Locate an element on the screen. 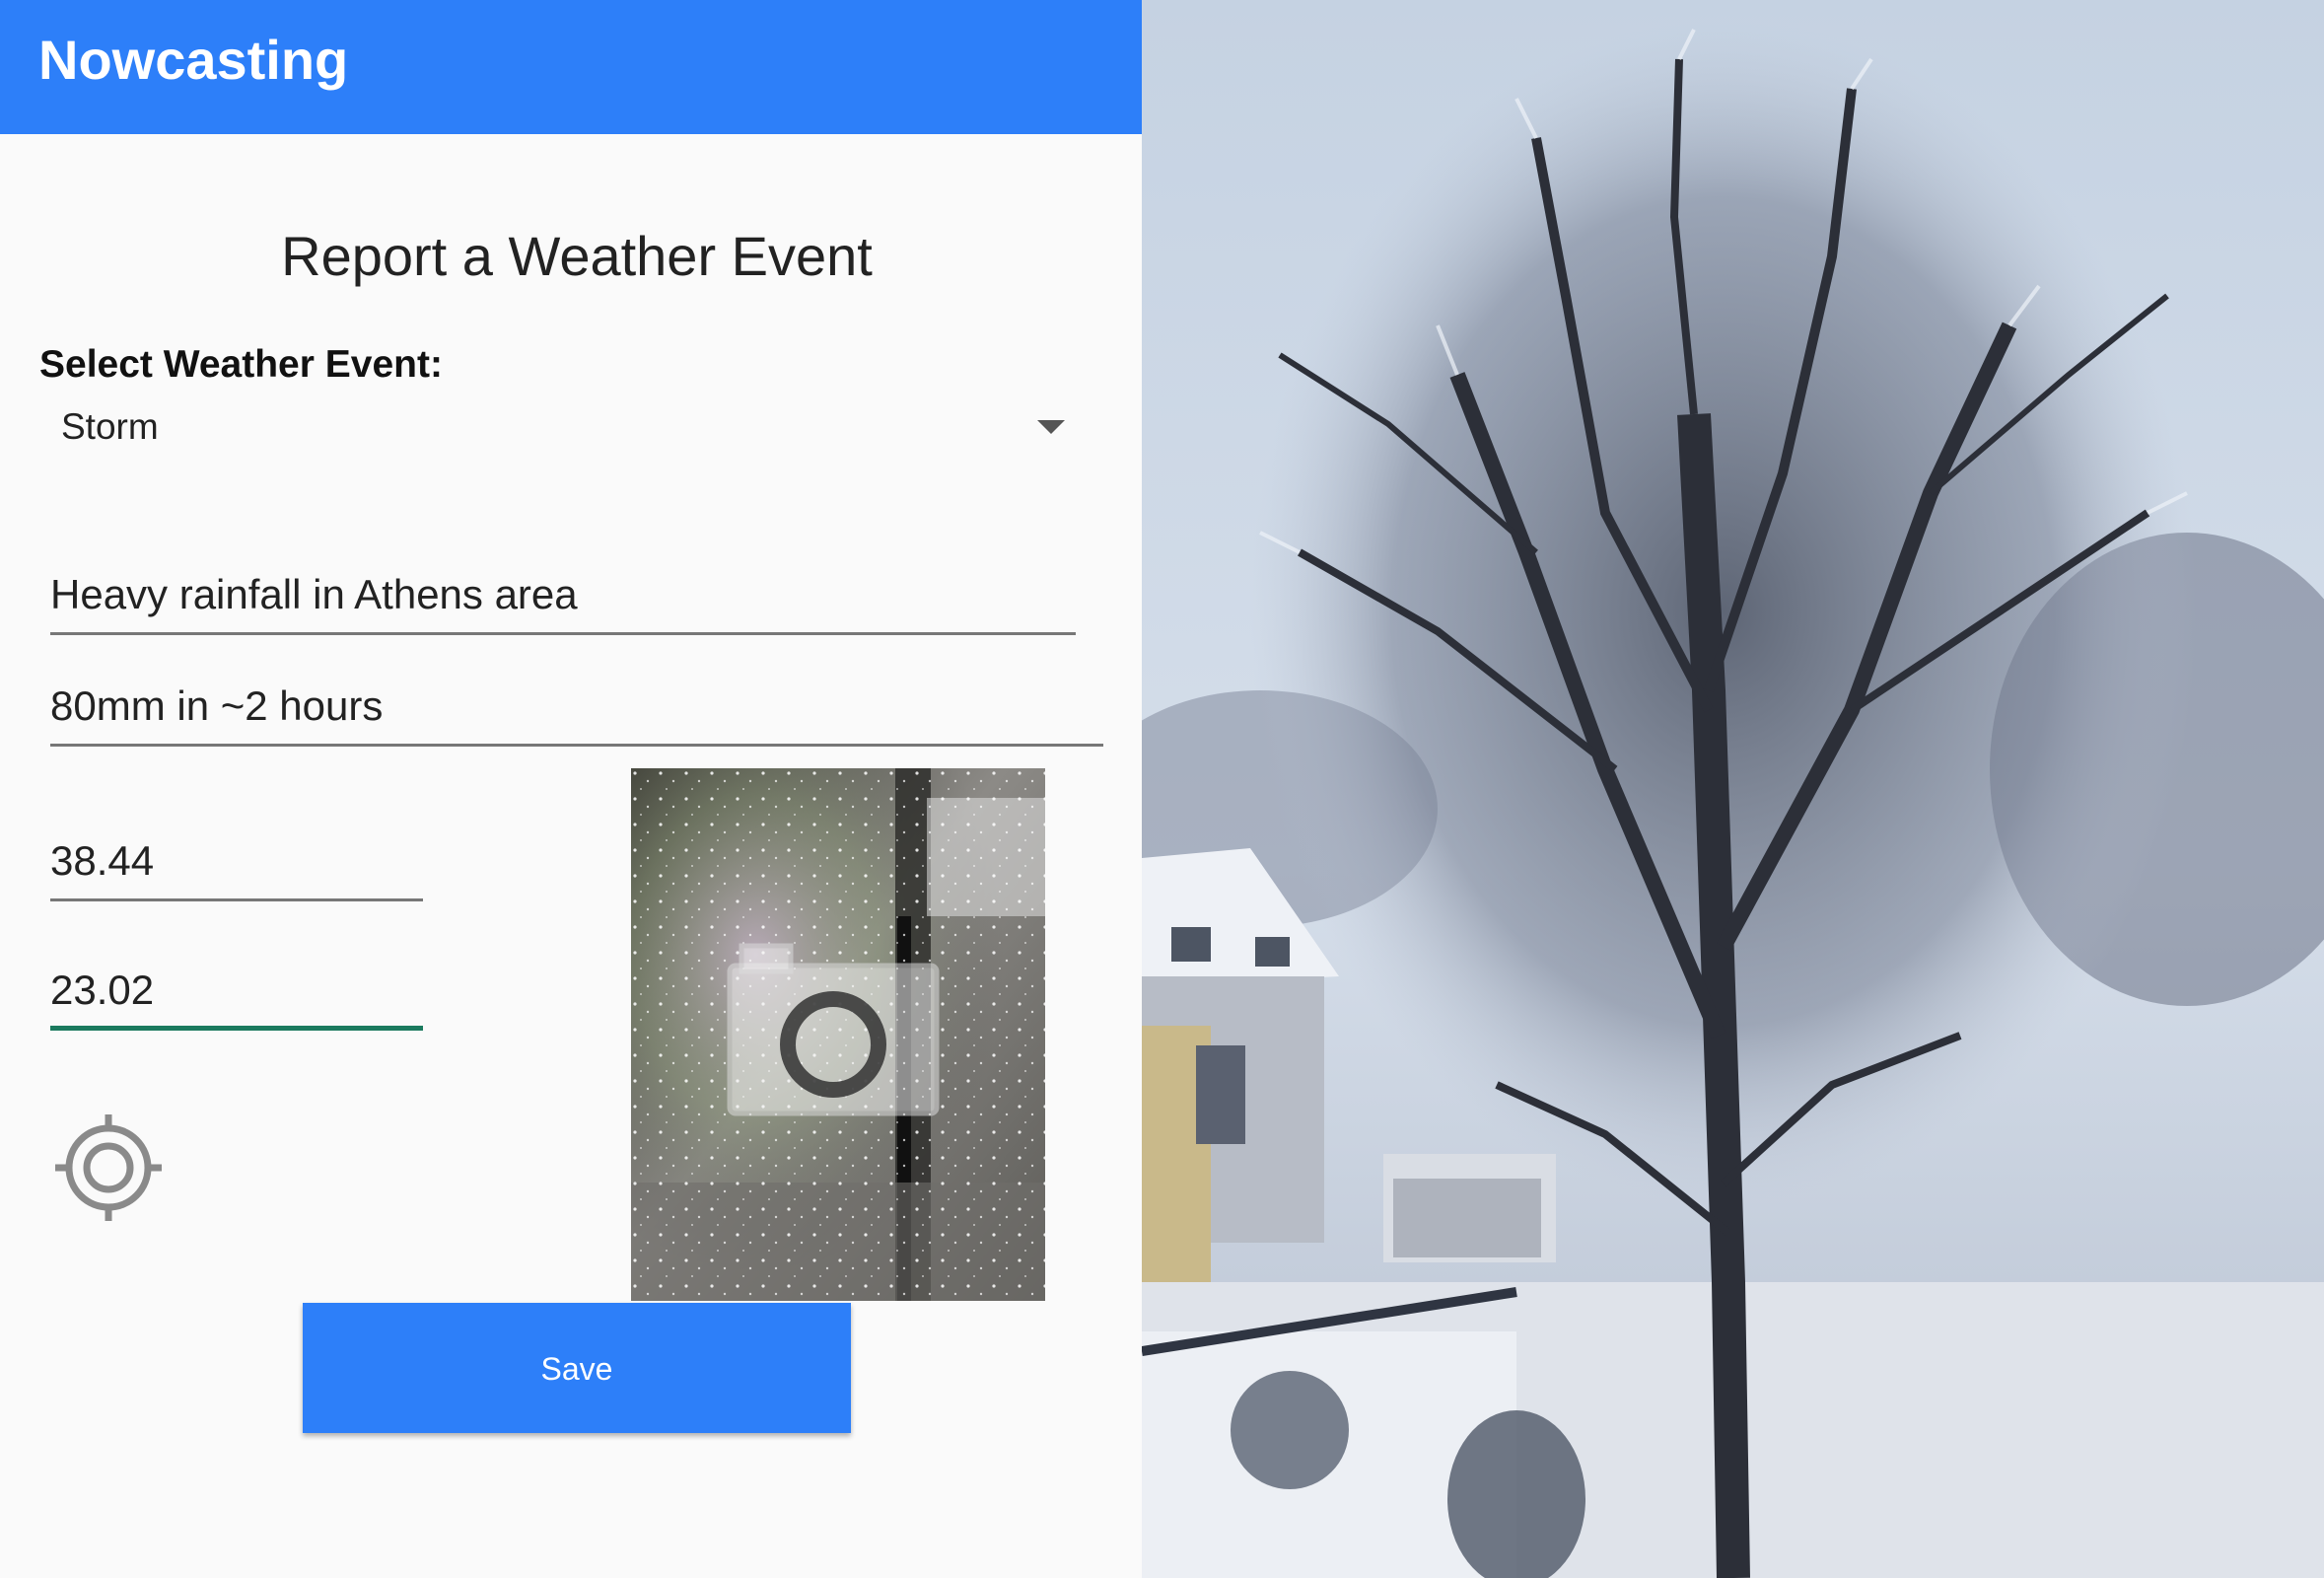  latitude-value: 38.44 is located at coordinates (102, 860).